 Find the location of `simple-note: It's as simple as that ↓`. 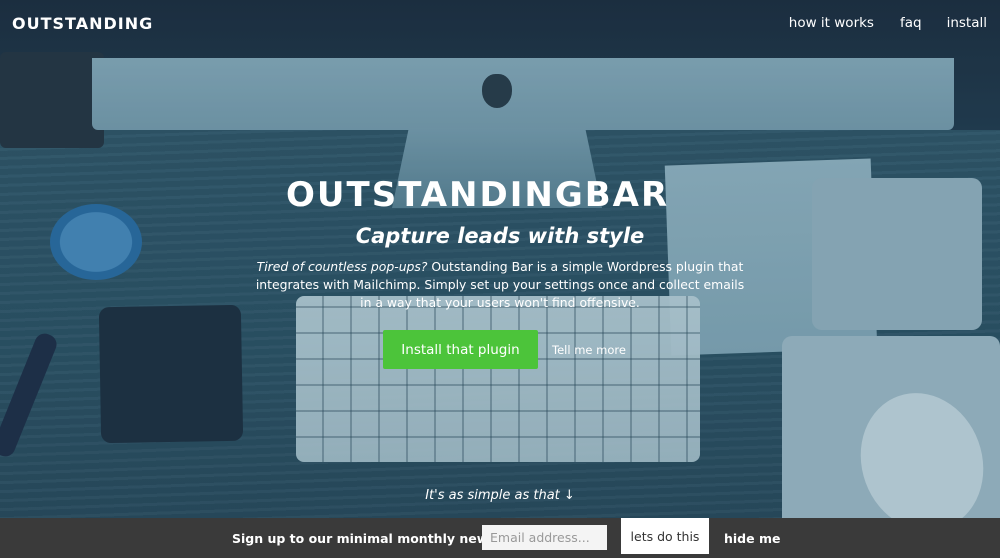

simple-note: It's as simple as that ↓ is located at coordinates (500, 495).